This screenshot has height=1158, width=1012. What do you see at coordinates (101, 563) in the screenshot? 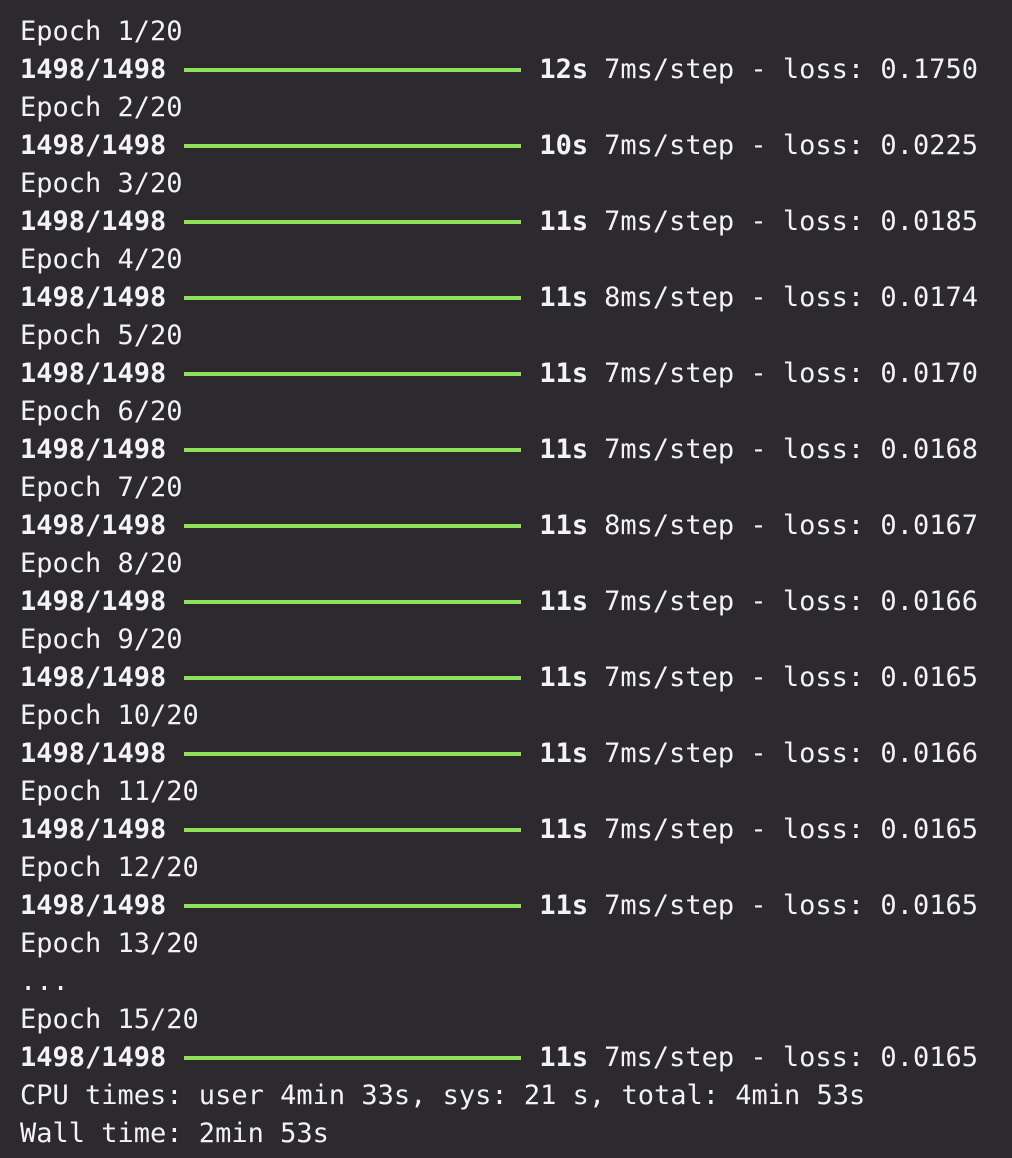
I see `epoch-header: Epoch 8/20` at bounding box center [101, 563].